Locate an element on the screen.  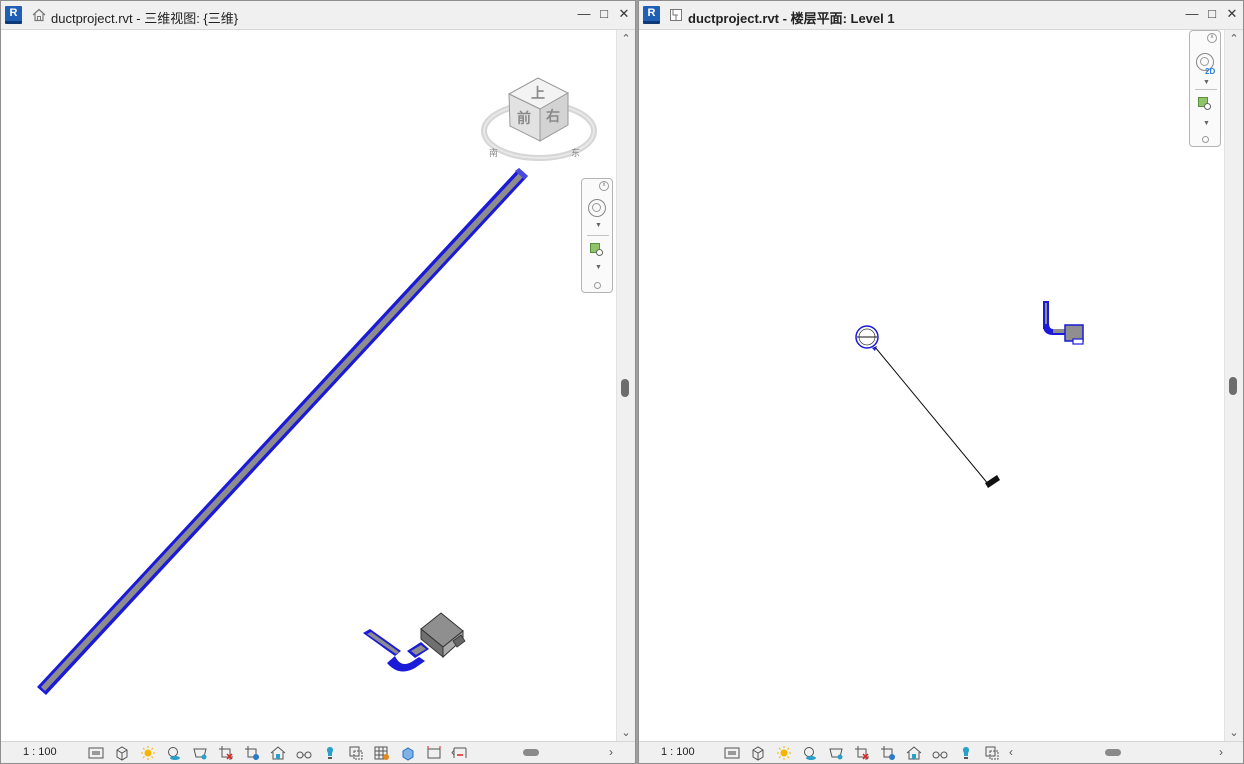
viewcube-compass-left: 南 is located at coordinates (493, 152).